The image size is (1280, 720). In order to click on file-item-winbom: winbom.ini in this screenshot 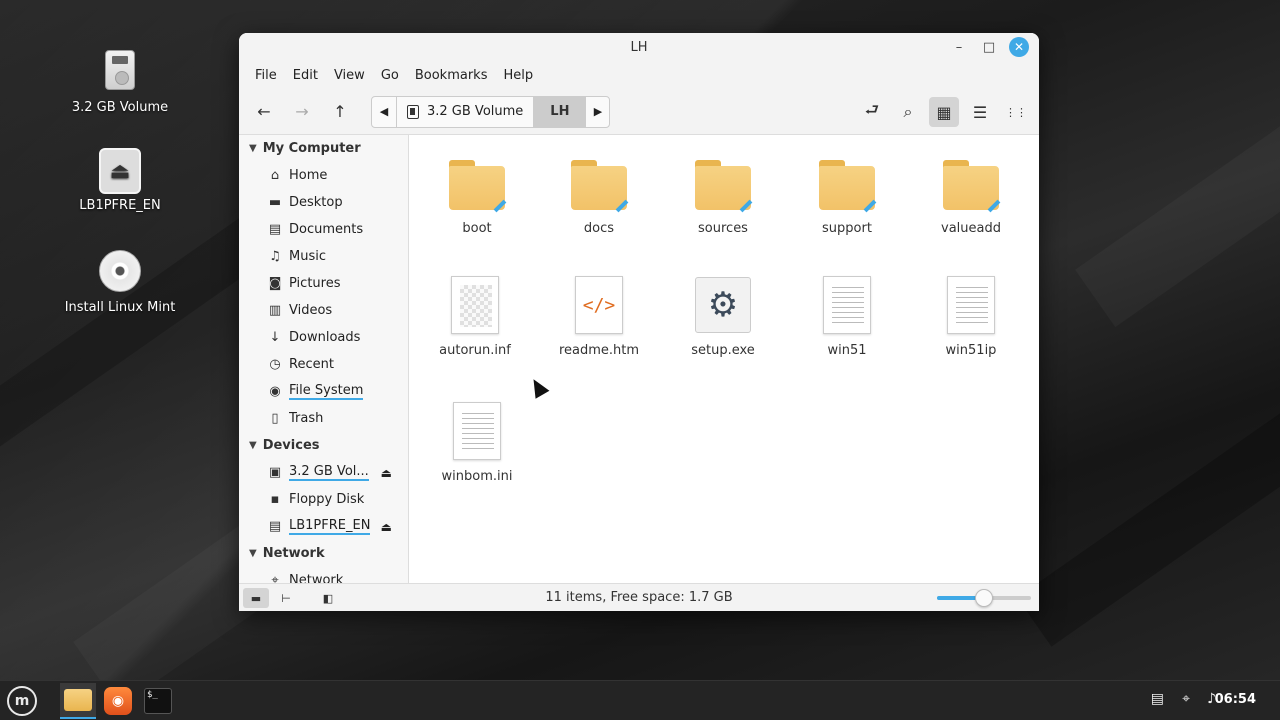, I will do `click(477, 442)`.